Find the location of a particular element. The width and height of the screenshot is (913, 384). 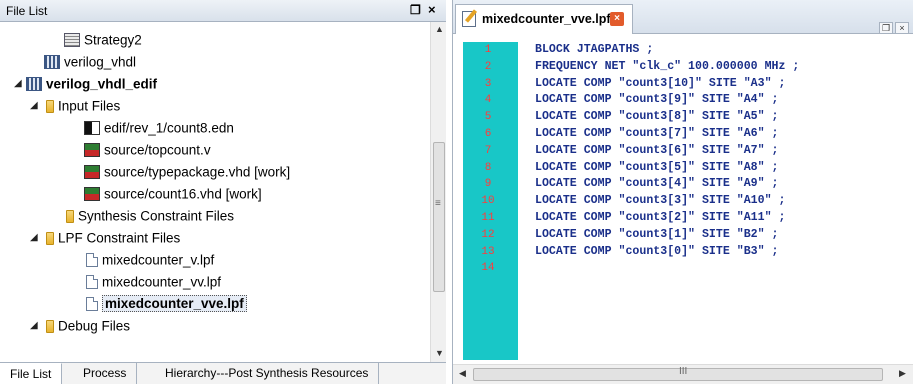

line-number: 14 is located at coordinates (488, 268).